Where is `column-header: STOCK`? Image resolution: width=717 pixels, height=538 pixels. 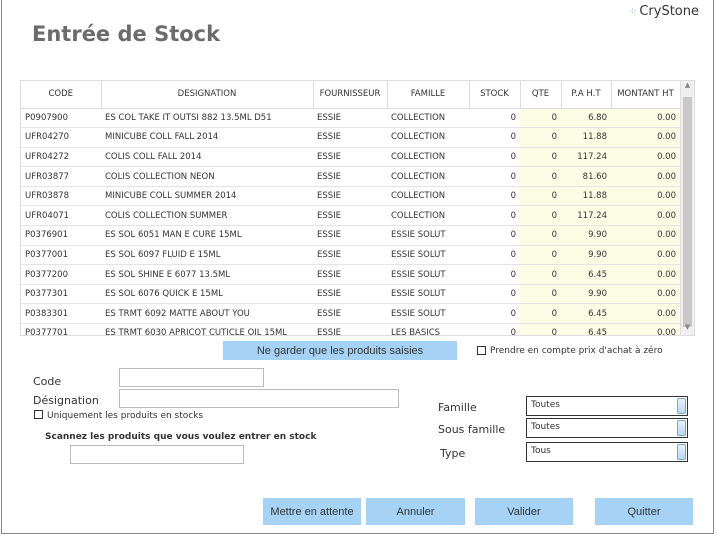
column-header: STOCK is located at coordinates (495, 95).